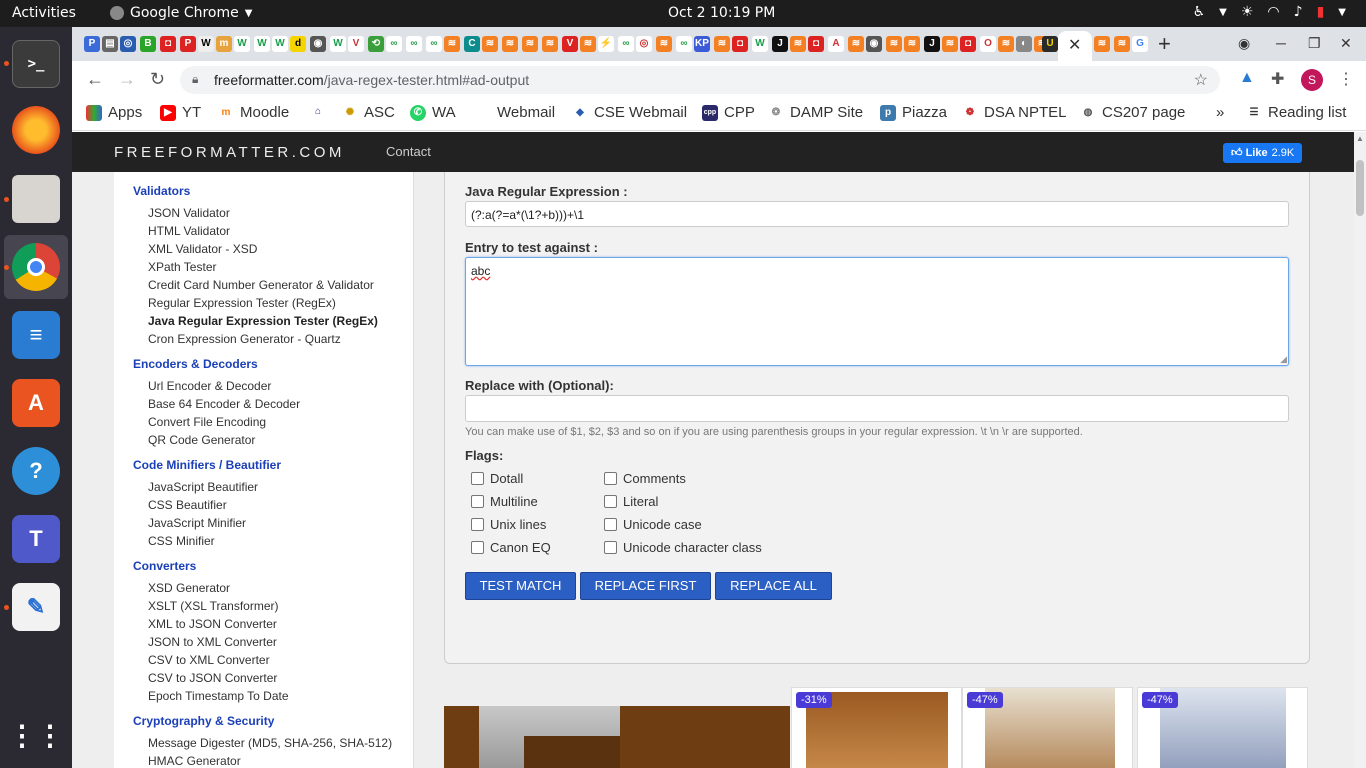  Describe the element at coordinates (127, 79) in the screenshot. I see `forward-icon: →` at that location.